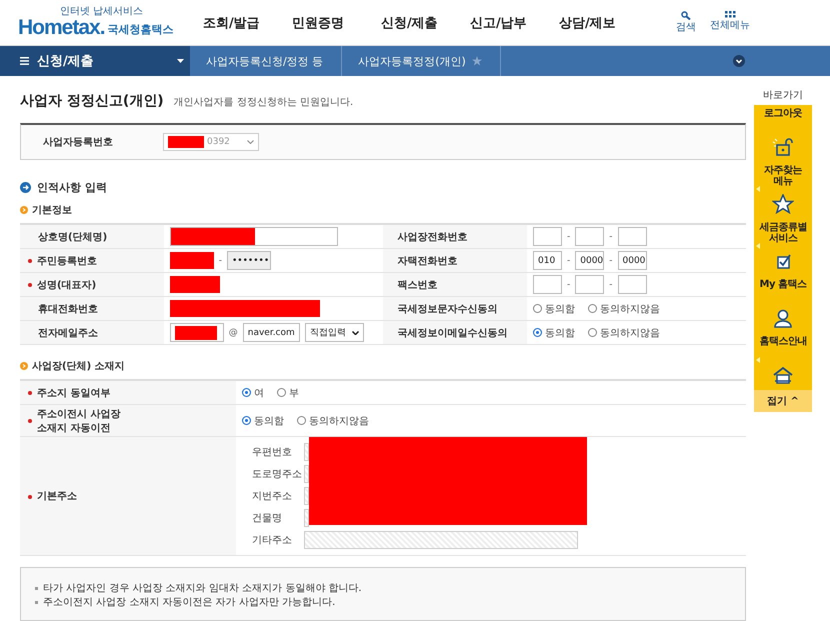 The image size is (830, 621). I want to click on notice-text: 타가 사업자인 경우 사업장 소재지와 임대차 소재지가 동일해야 합니다., so click(202, 588).